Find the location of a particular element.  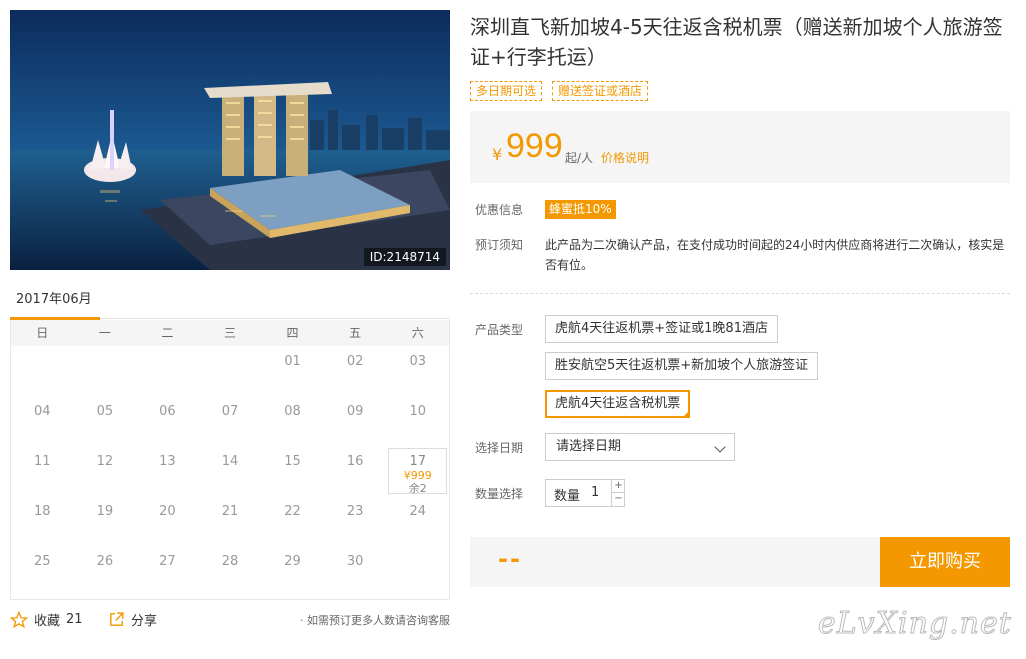

calendar-day: 06 is located at coordinates (167, 421).